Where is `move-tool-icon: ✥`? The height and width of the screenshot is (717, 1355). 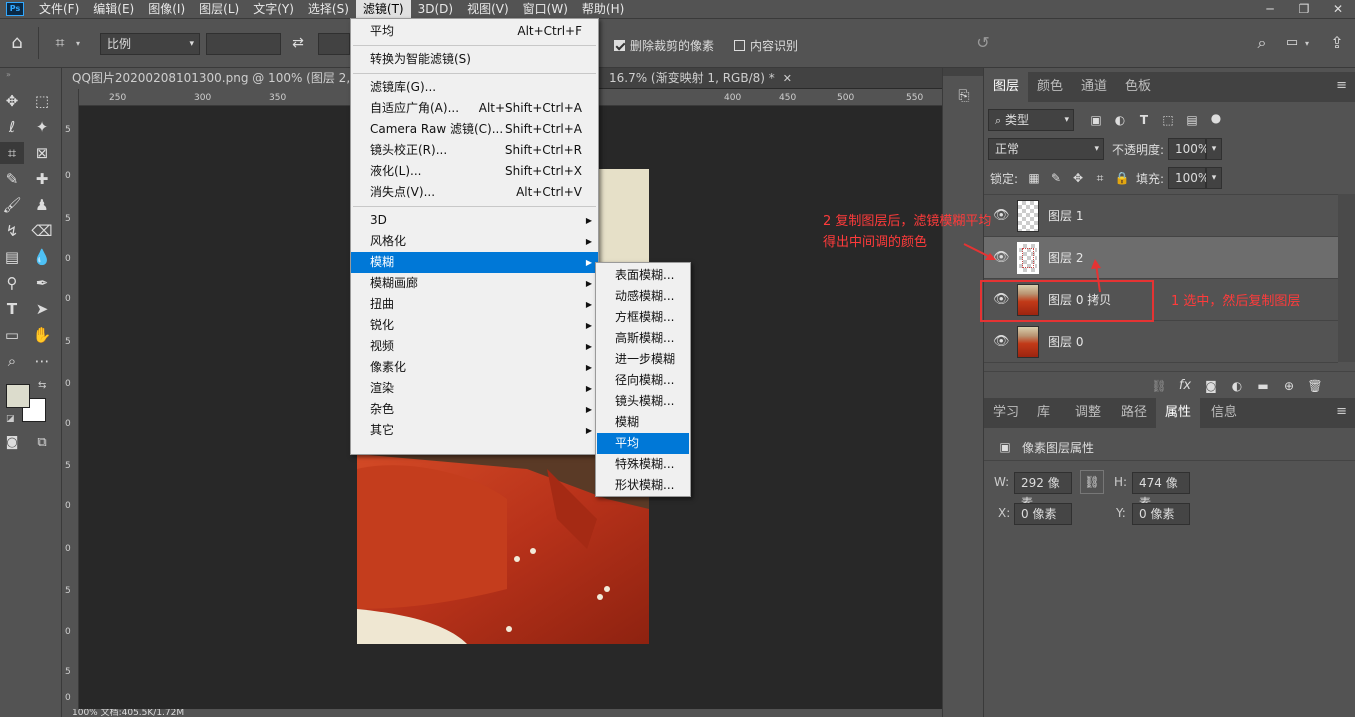 move-tool-icon: ✥ is located at coordinates (12, 101).